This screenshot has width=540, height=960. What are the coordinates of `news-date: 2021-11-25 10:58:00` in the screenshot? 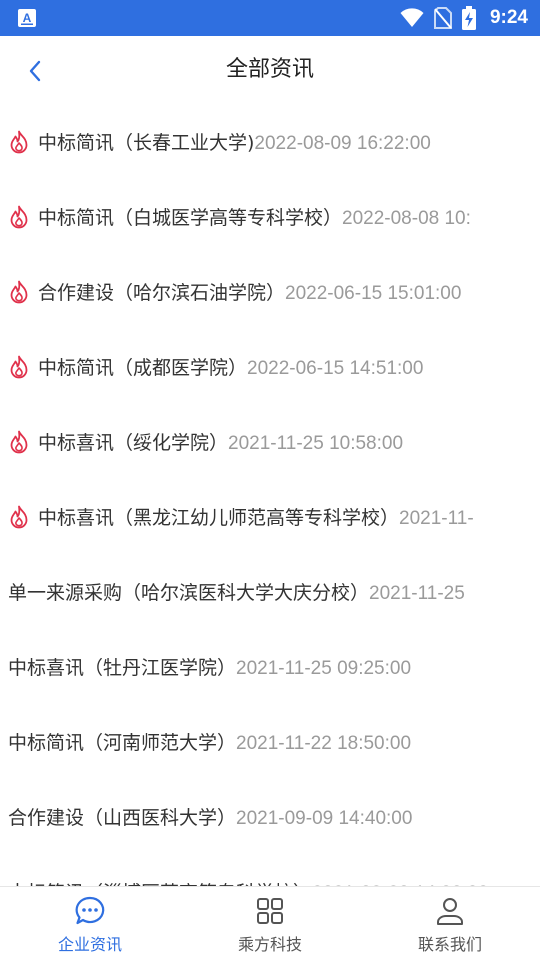 It's located at (316, 443).